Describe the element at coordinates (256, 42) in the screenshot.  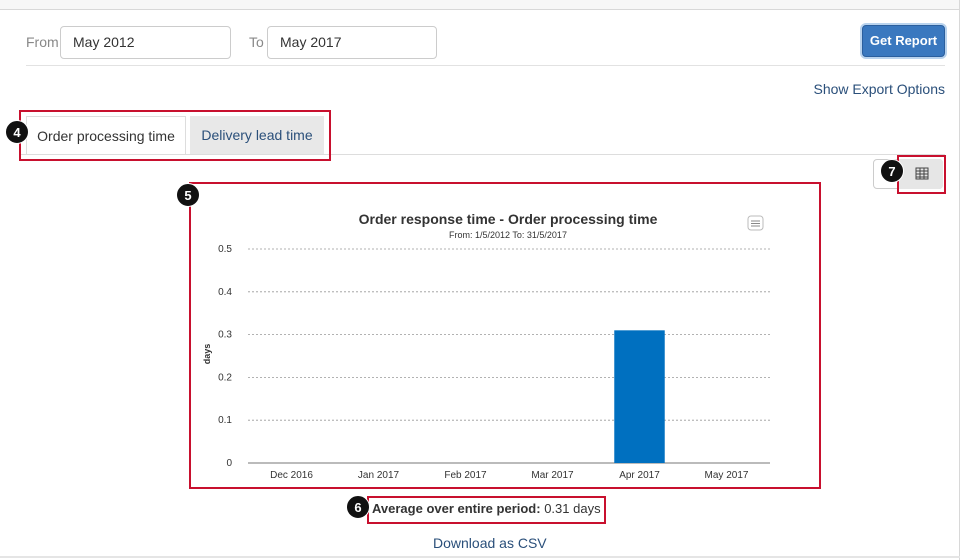
I see `to-label: To` at that location.